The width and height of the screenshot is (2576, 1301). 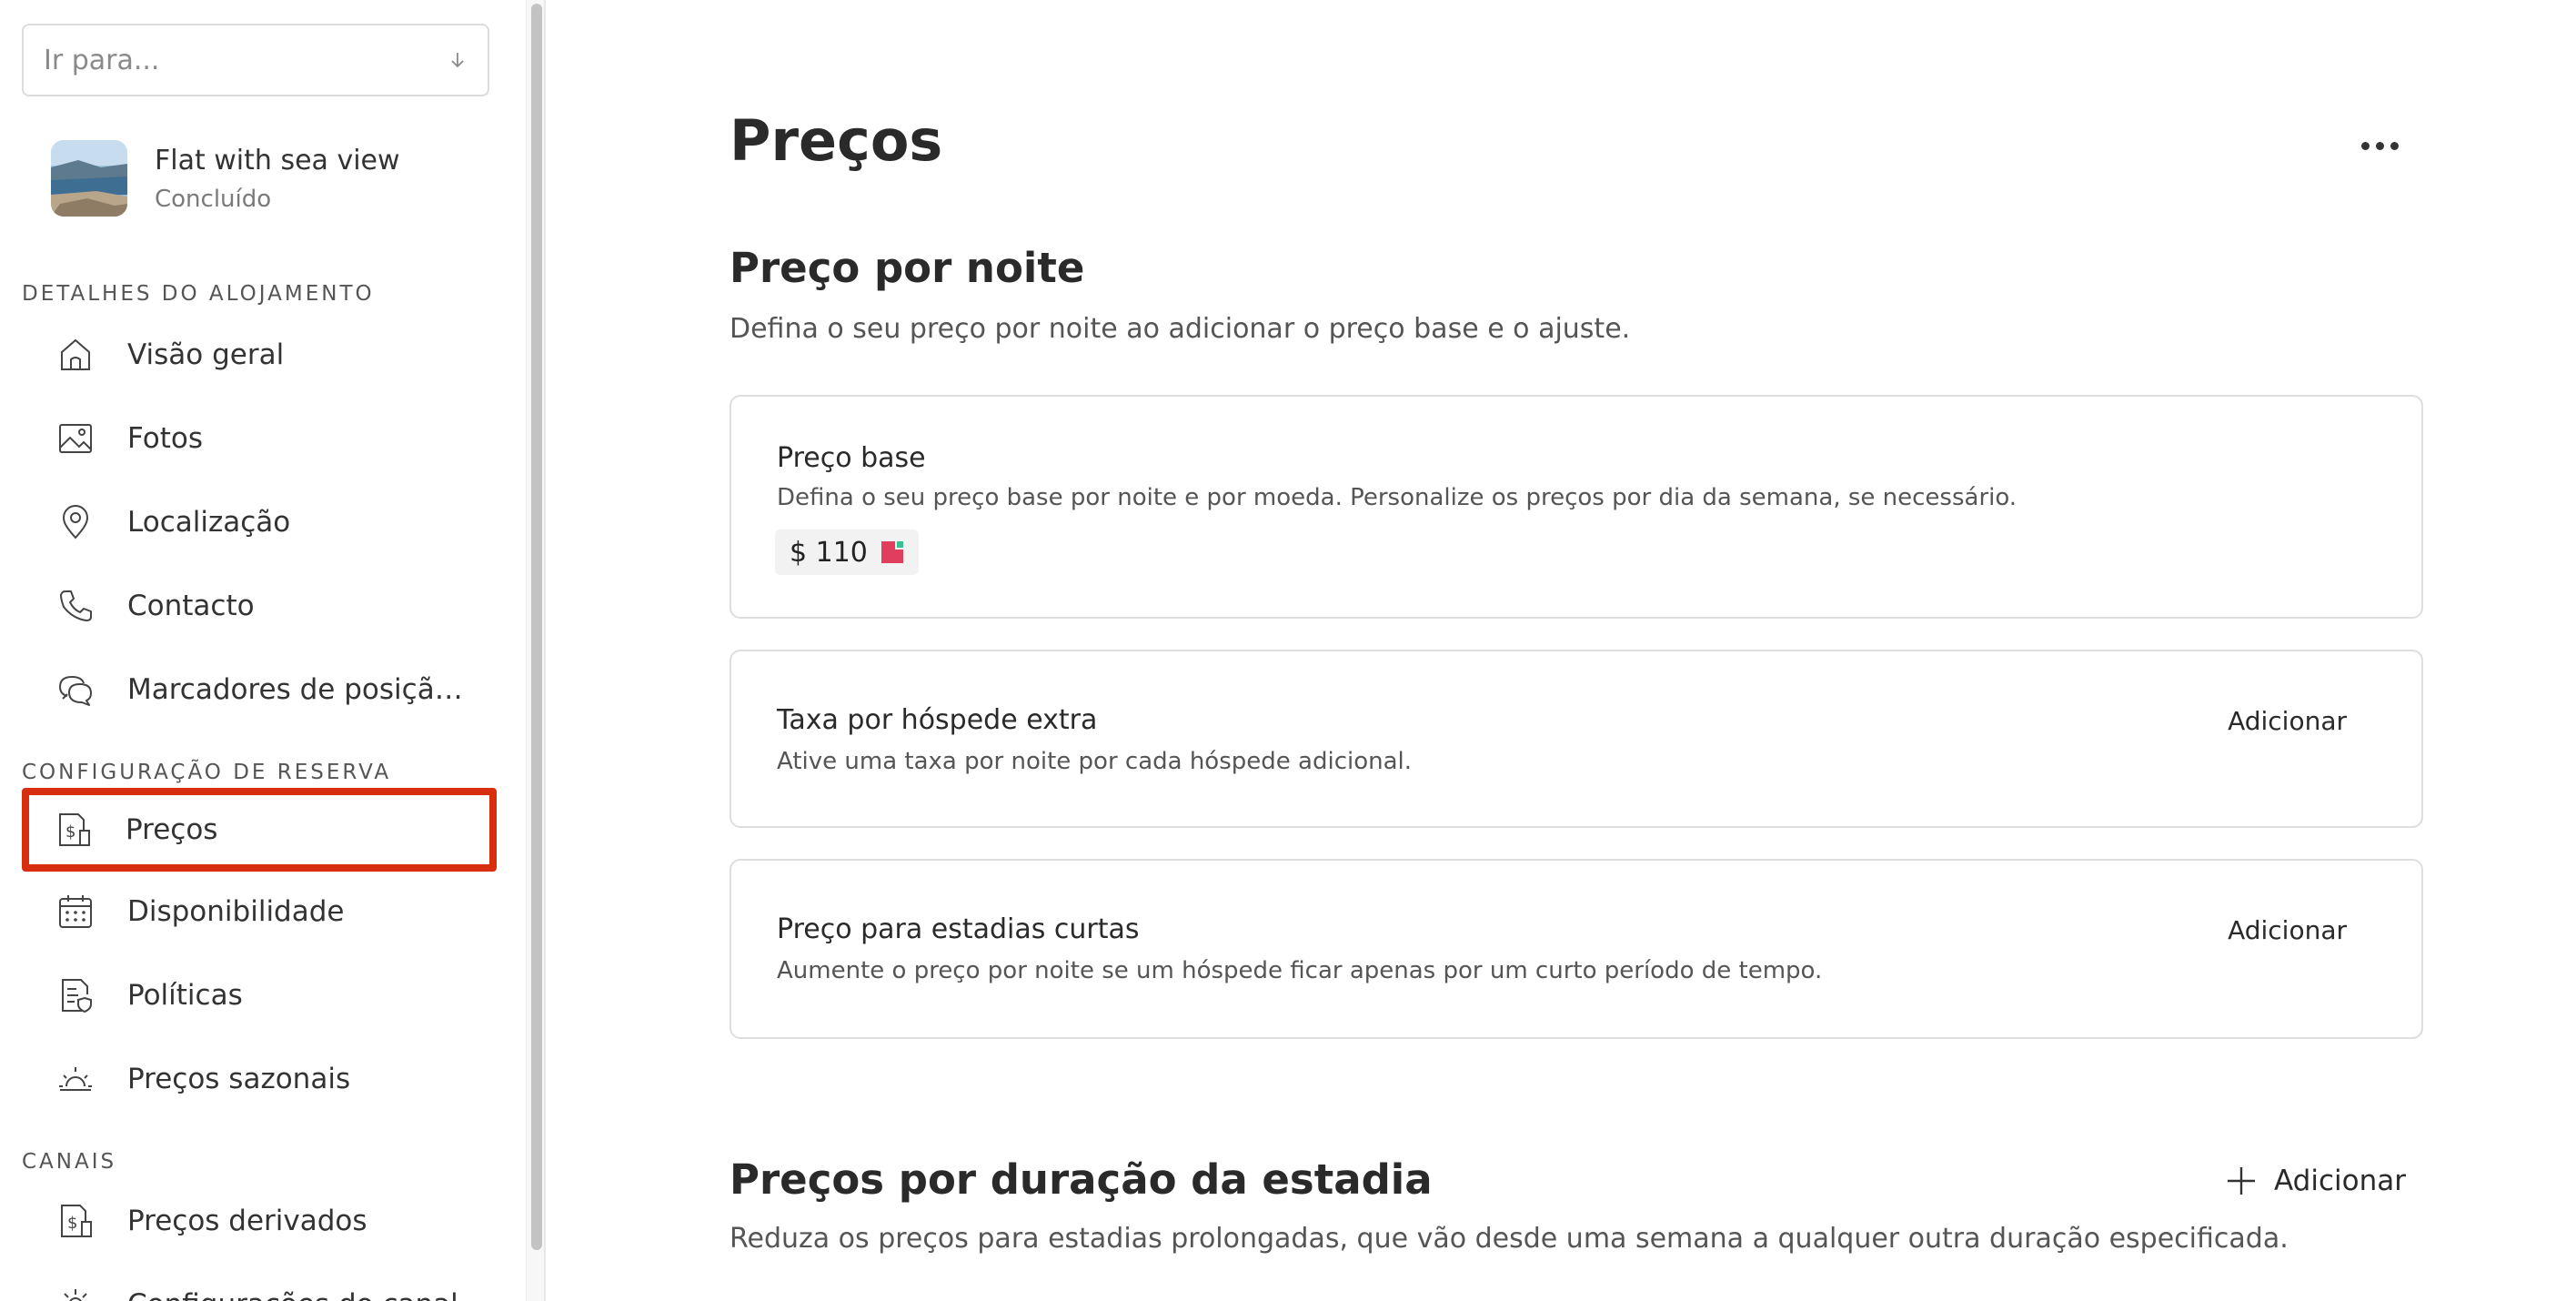 What do you see at coordinates (207, 772) in the screenshot?
I see `section-label-booking-config: CONFIGURAÇÃO DE RESERVA` at bounding box center [207, 772].